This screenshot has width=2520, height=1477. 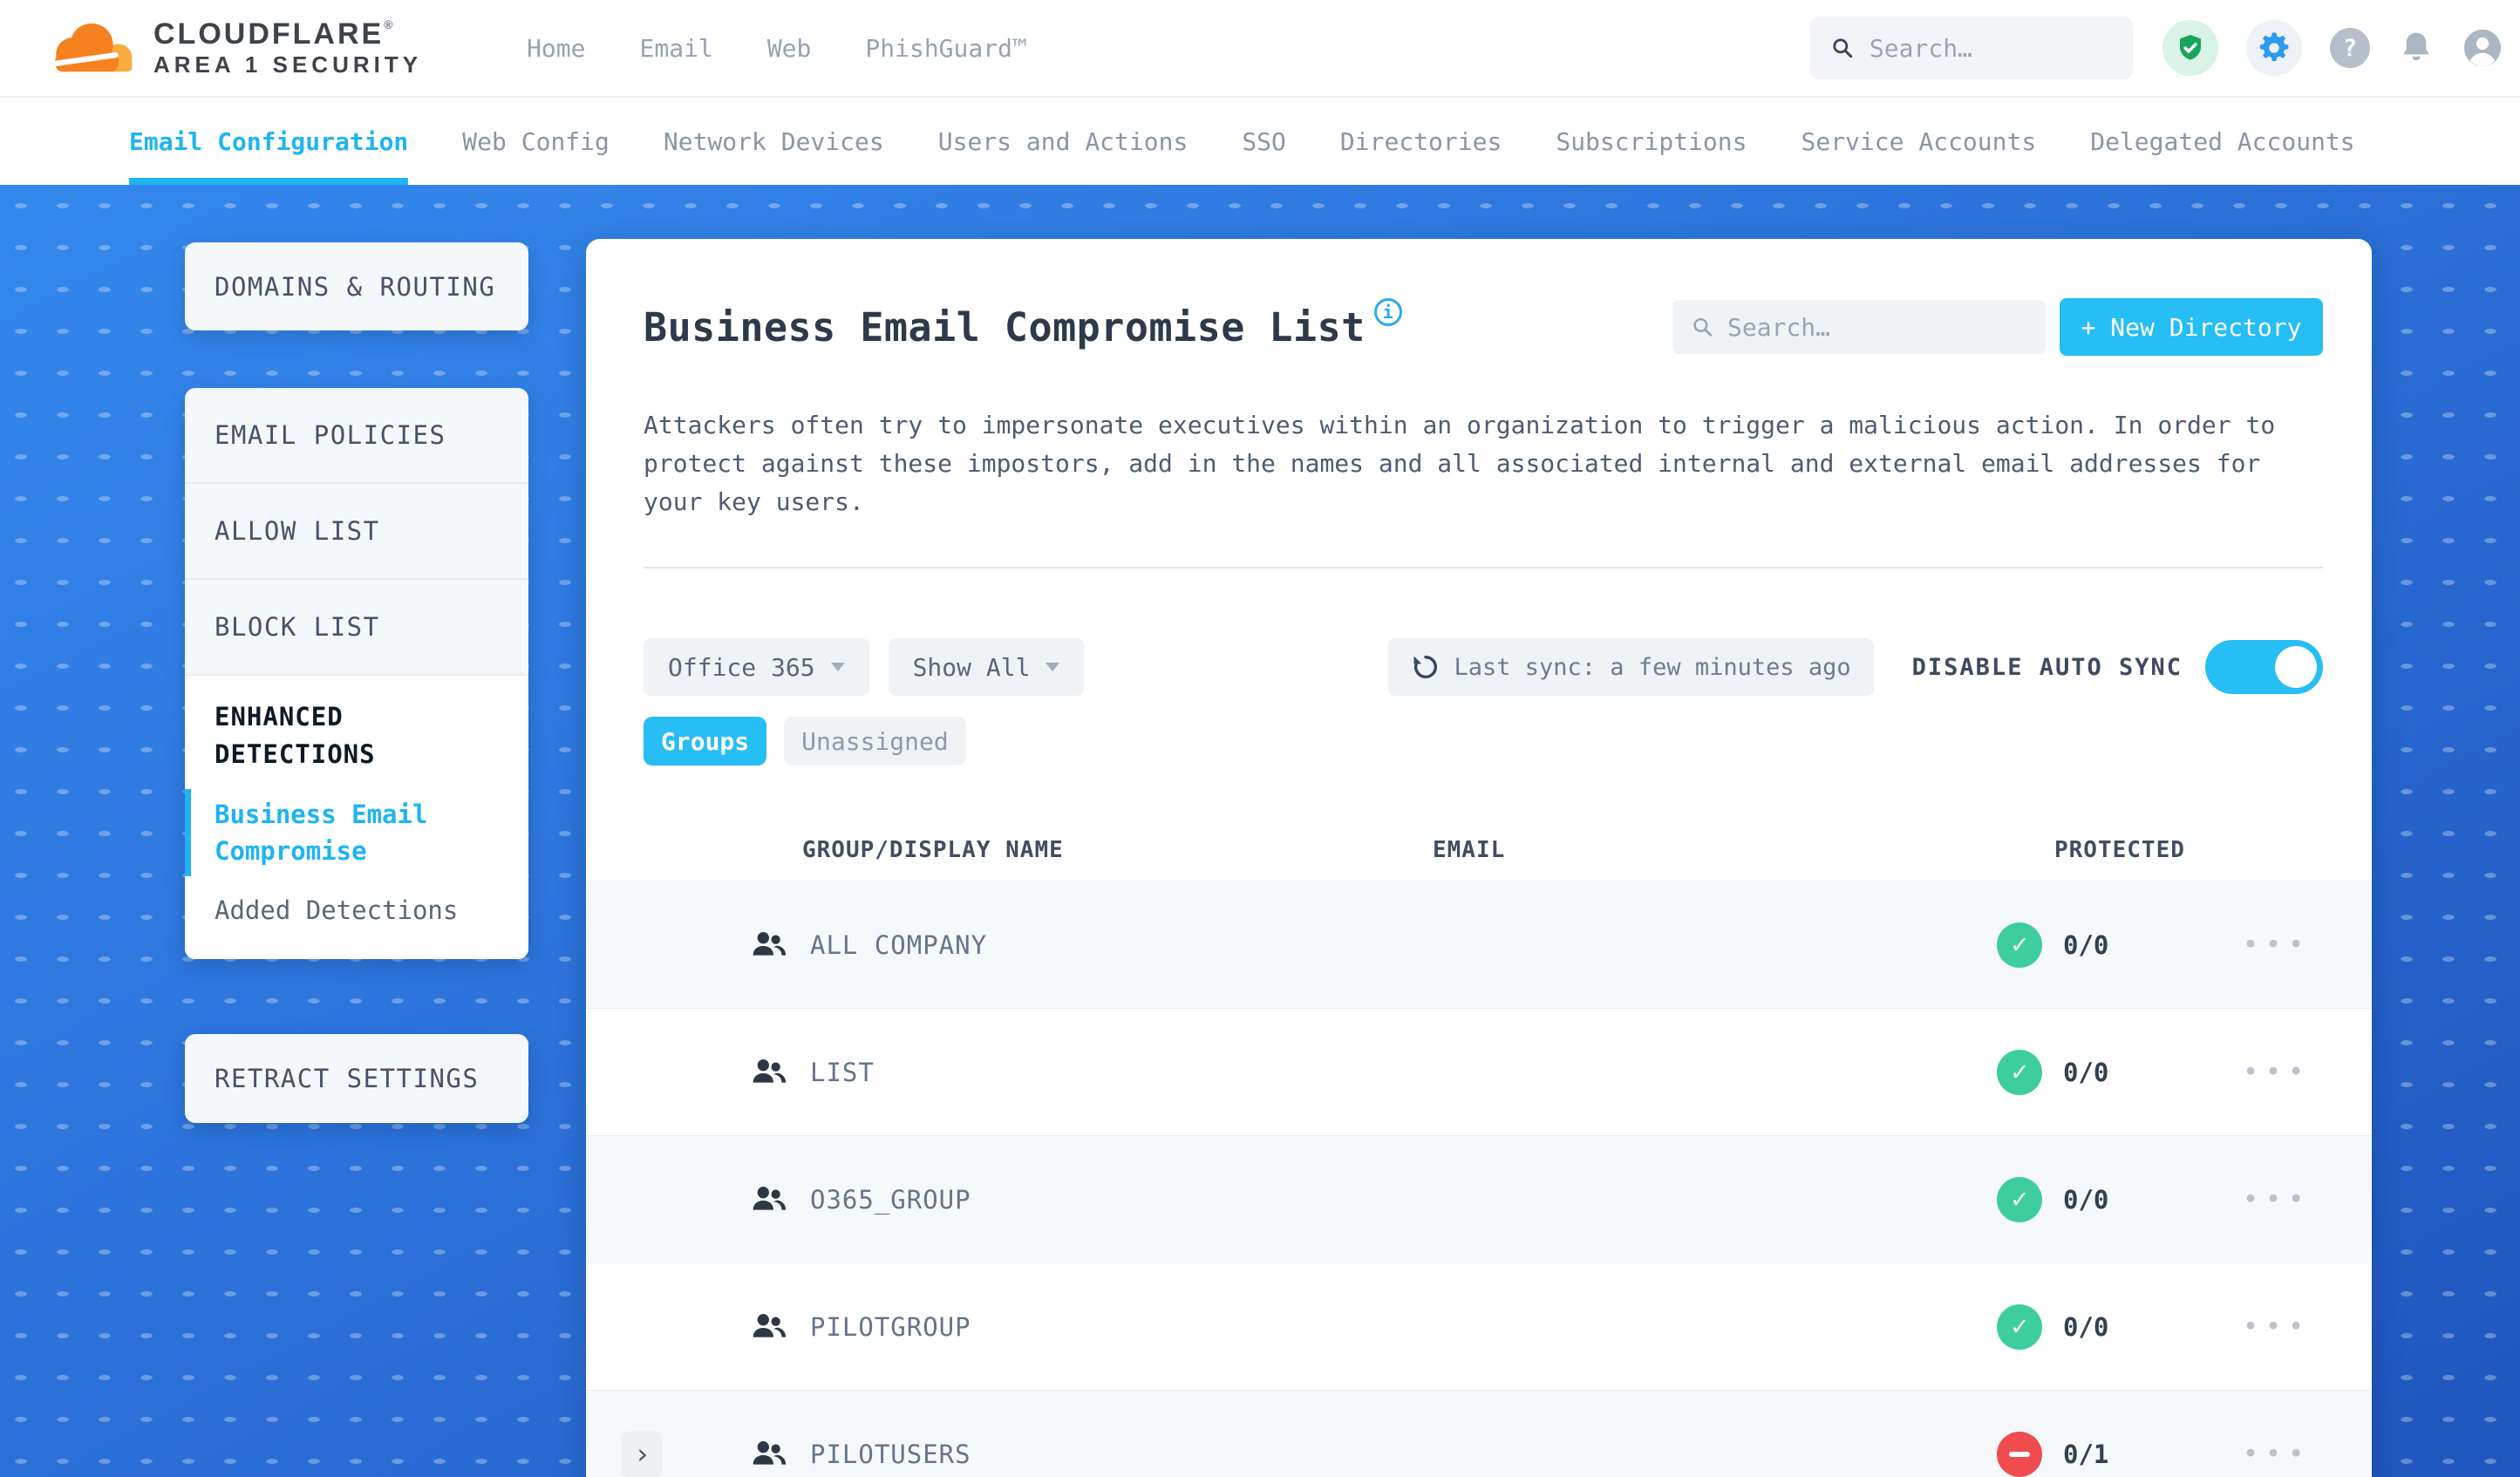 What do you see at coordinates (1479, 945) in the screenshot?
I see `table-row: ALL COMPANY ✓ 0/0 •••` at bounding box center [1479, 945].